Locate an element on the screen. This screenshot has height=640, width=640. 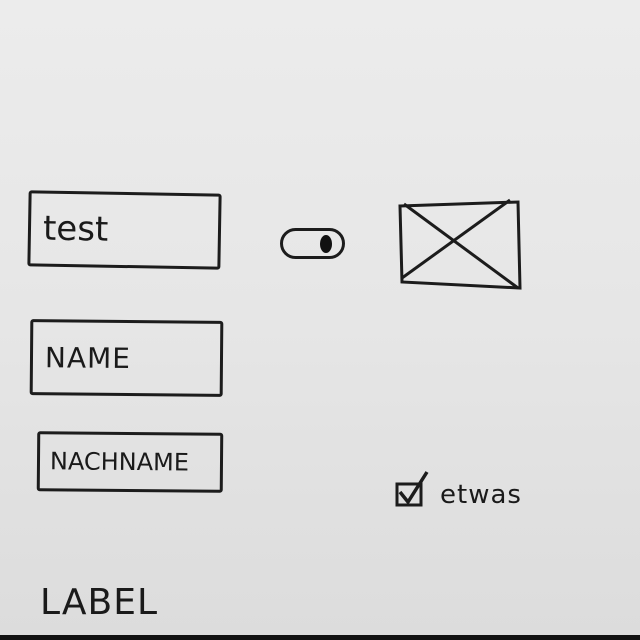
text-input-nachname: NACHNAME is located at coordinates (130, 462).